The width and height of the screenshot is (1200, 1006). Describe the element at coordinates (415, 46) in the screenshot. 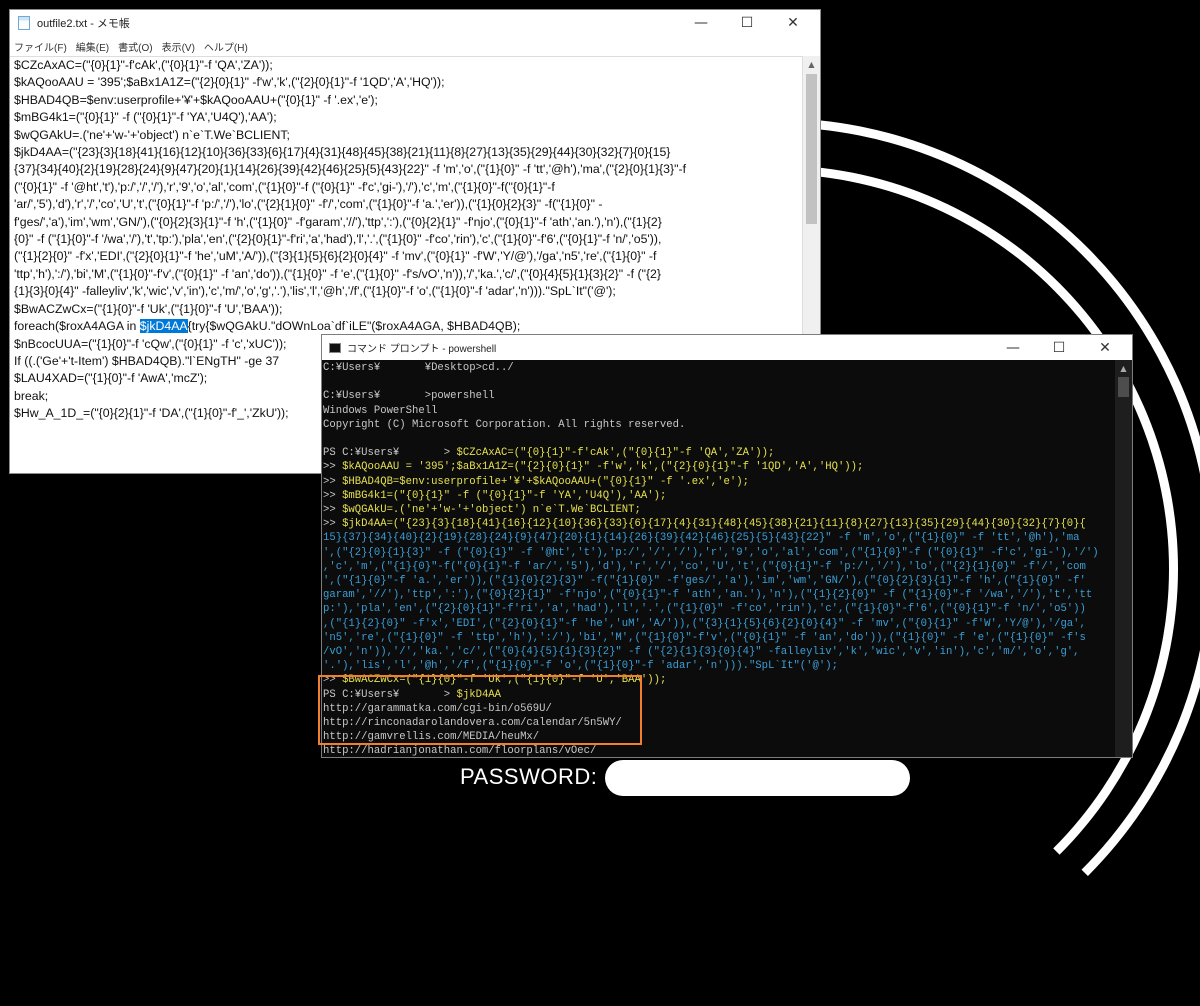

I see `notepad-menubar: ファイル(F) 編集(E) 書式(O) 表示(V) ヘルプ(H)` at that location.